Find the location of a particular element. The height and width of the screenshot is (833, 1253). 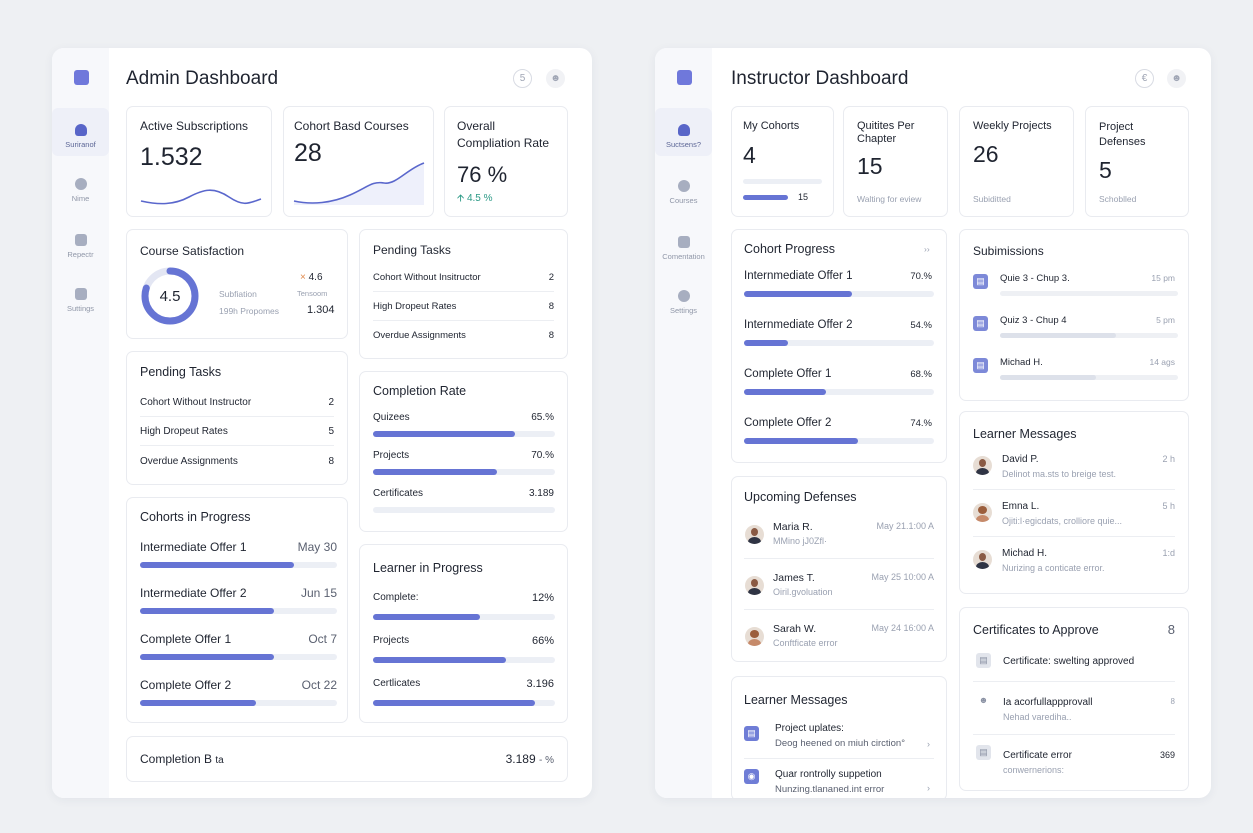

defense-subtitle: MMino jJ0Zfl· is located at coordinates (800, 541).